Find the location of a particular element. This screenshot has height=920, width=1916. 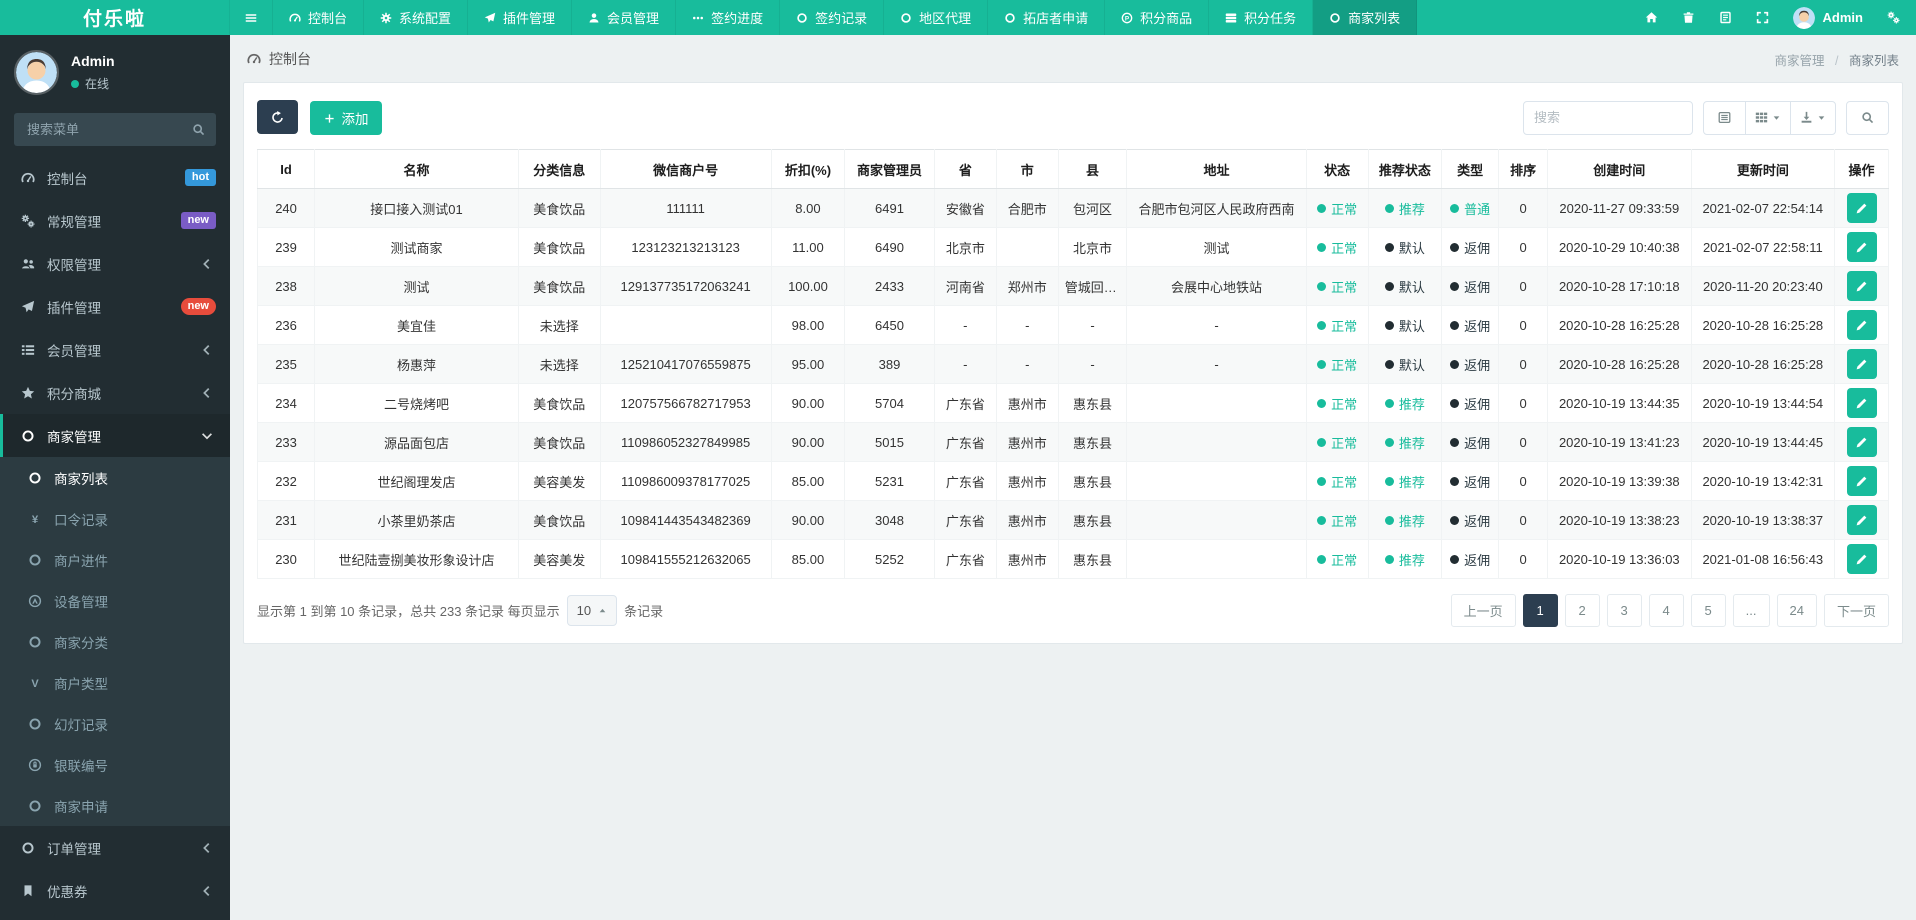

ring-icon is located at coordinates (34, 724).